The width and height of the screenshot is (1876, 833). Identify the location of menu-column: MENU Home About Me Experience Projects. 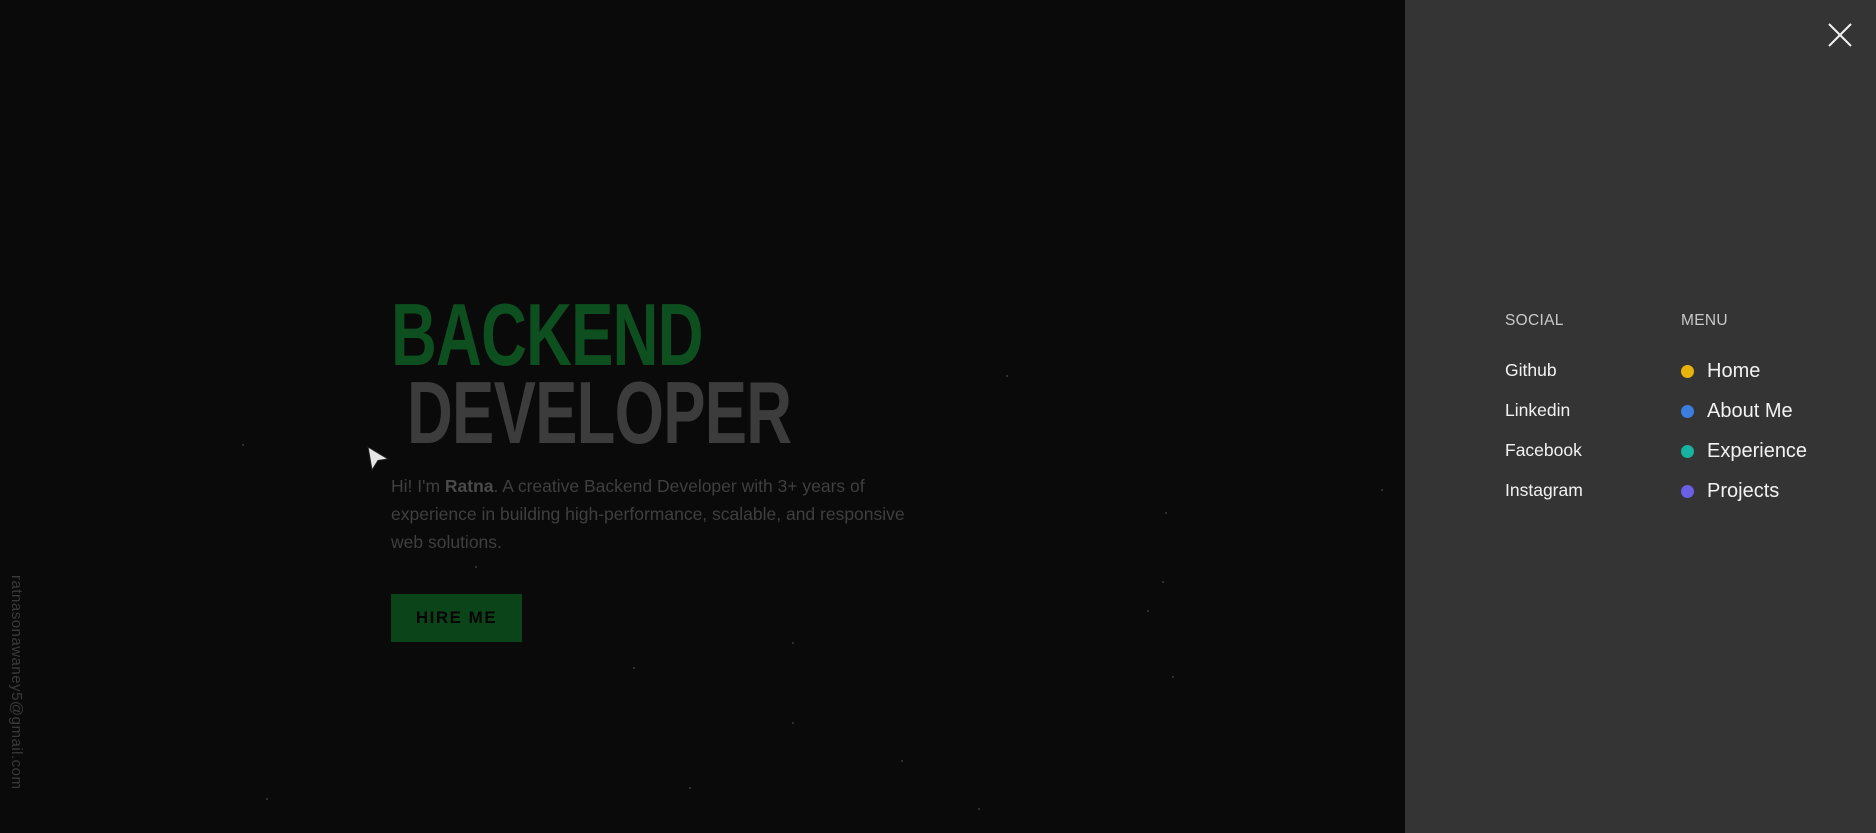
(1744, 415).